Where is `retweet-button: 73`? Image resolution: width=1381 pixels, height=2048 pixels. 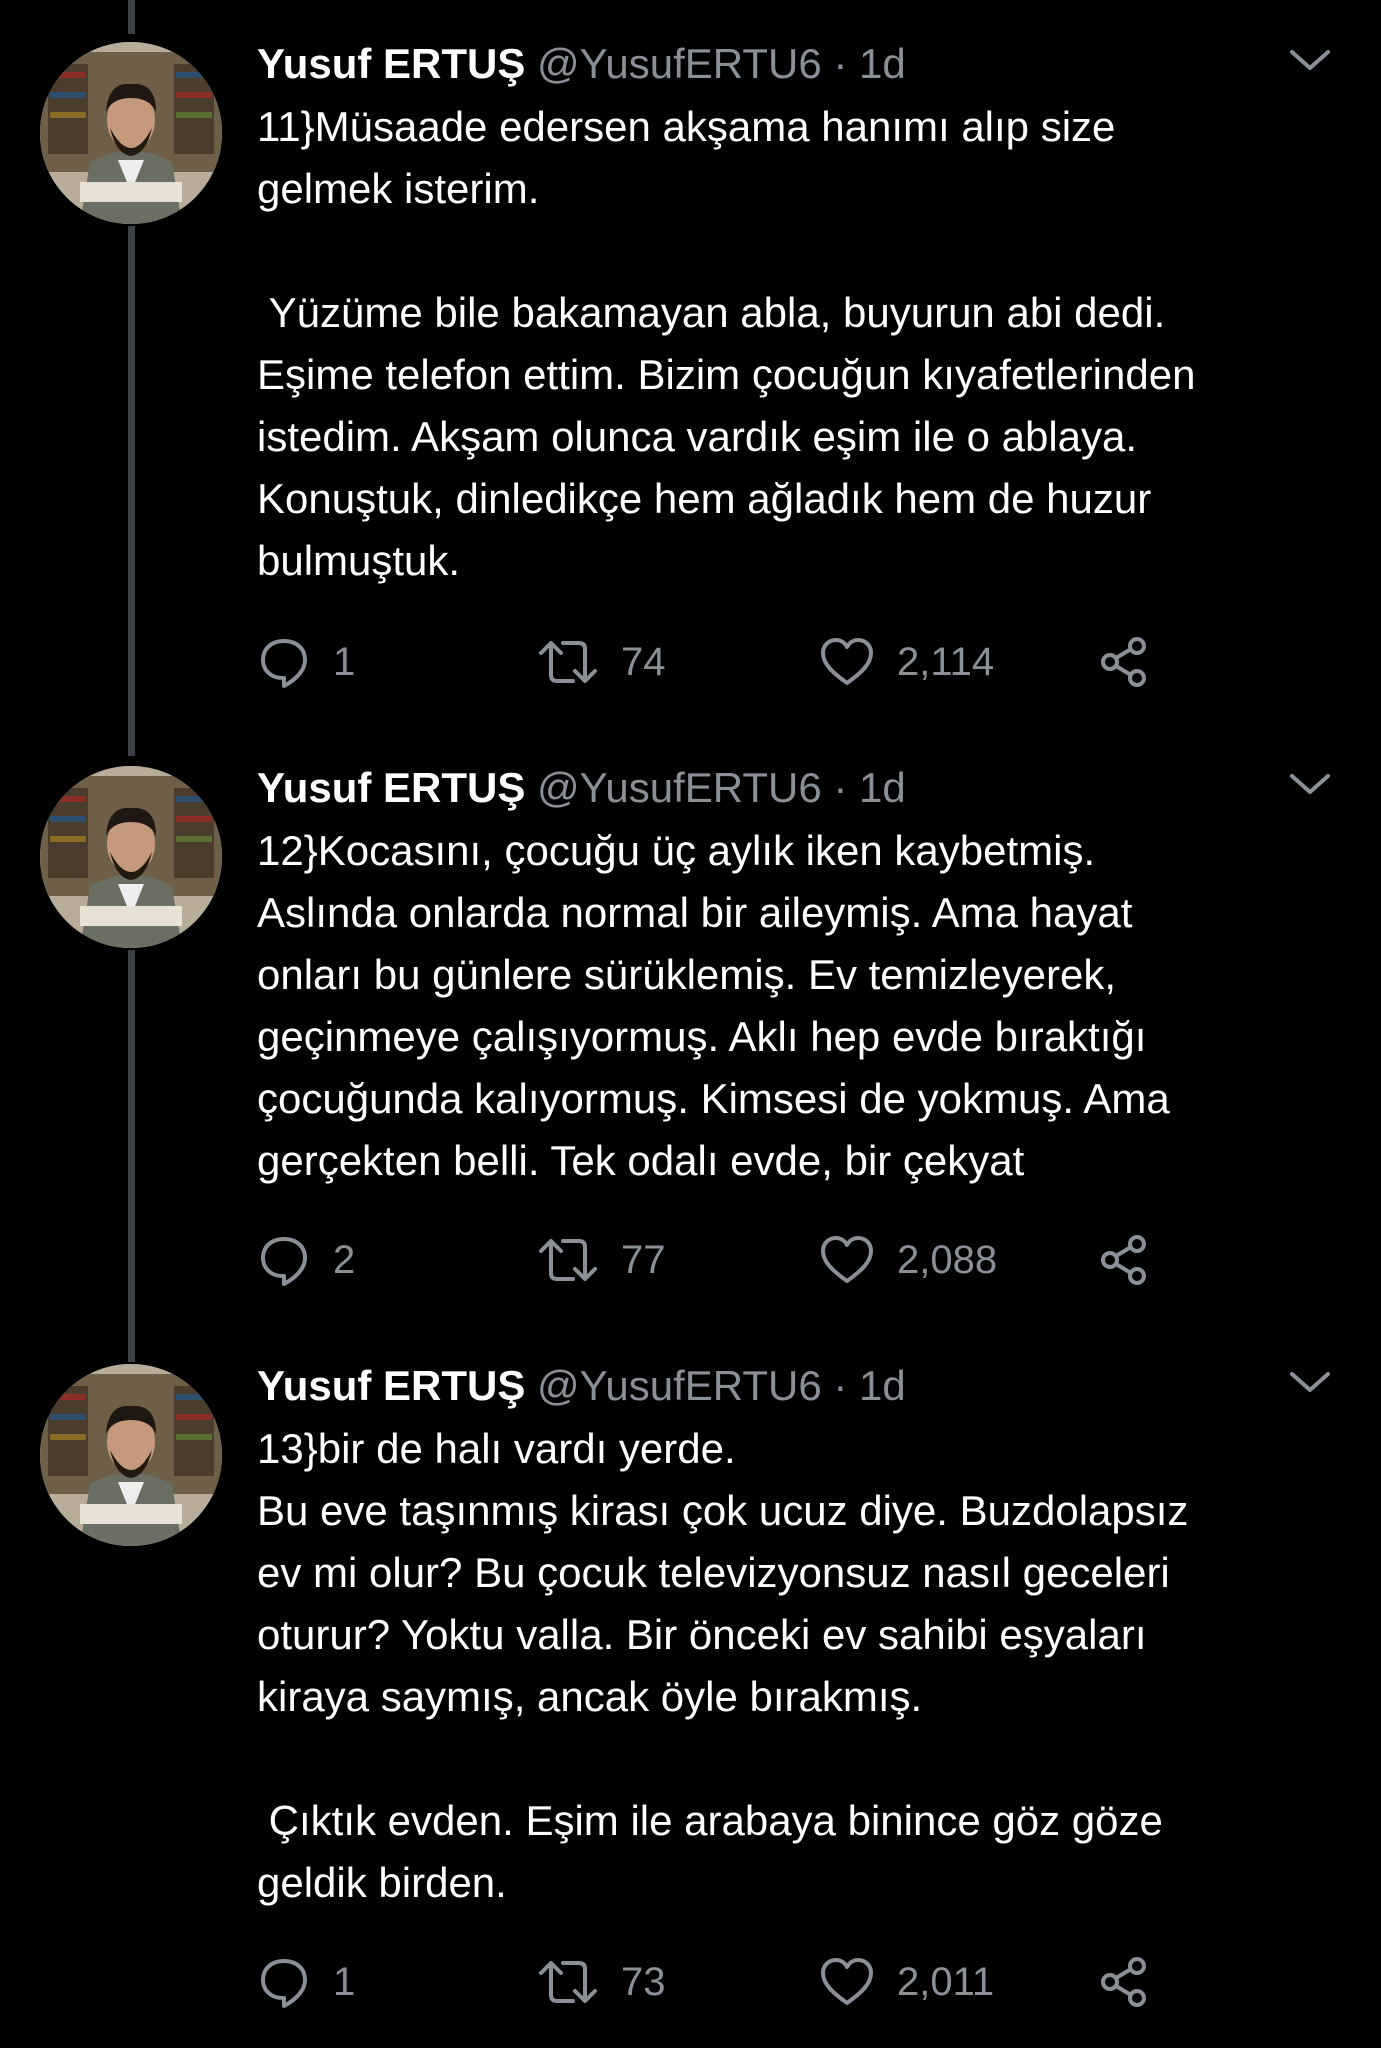
retweet-button: 73 is located at coordinates (601, 1982).